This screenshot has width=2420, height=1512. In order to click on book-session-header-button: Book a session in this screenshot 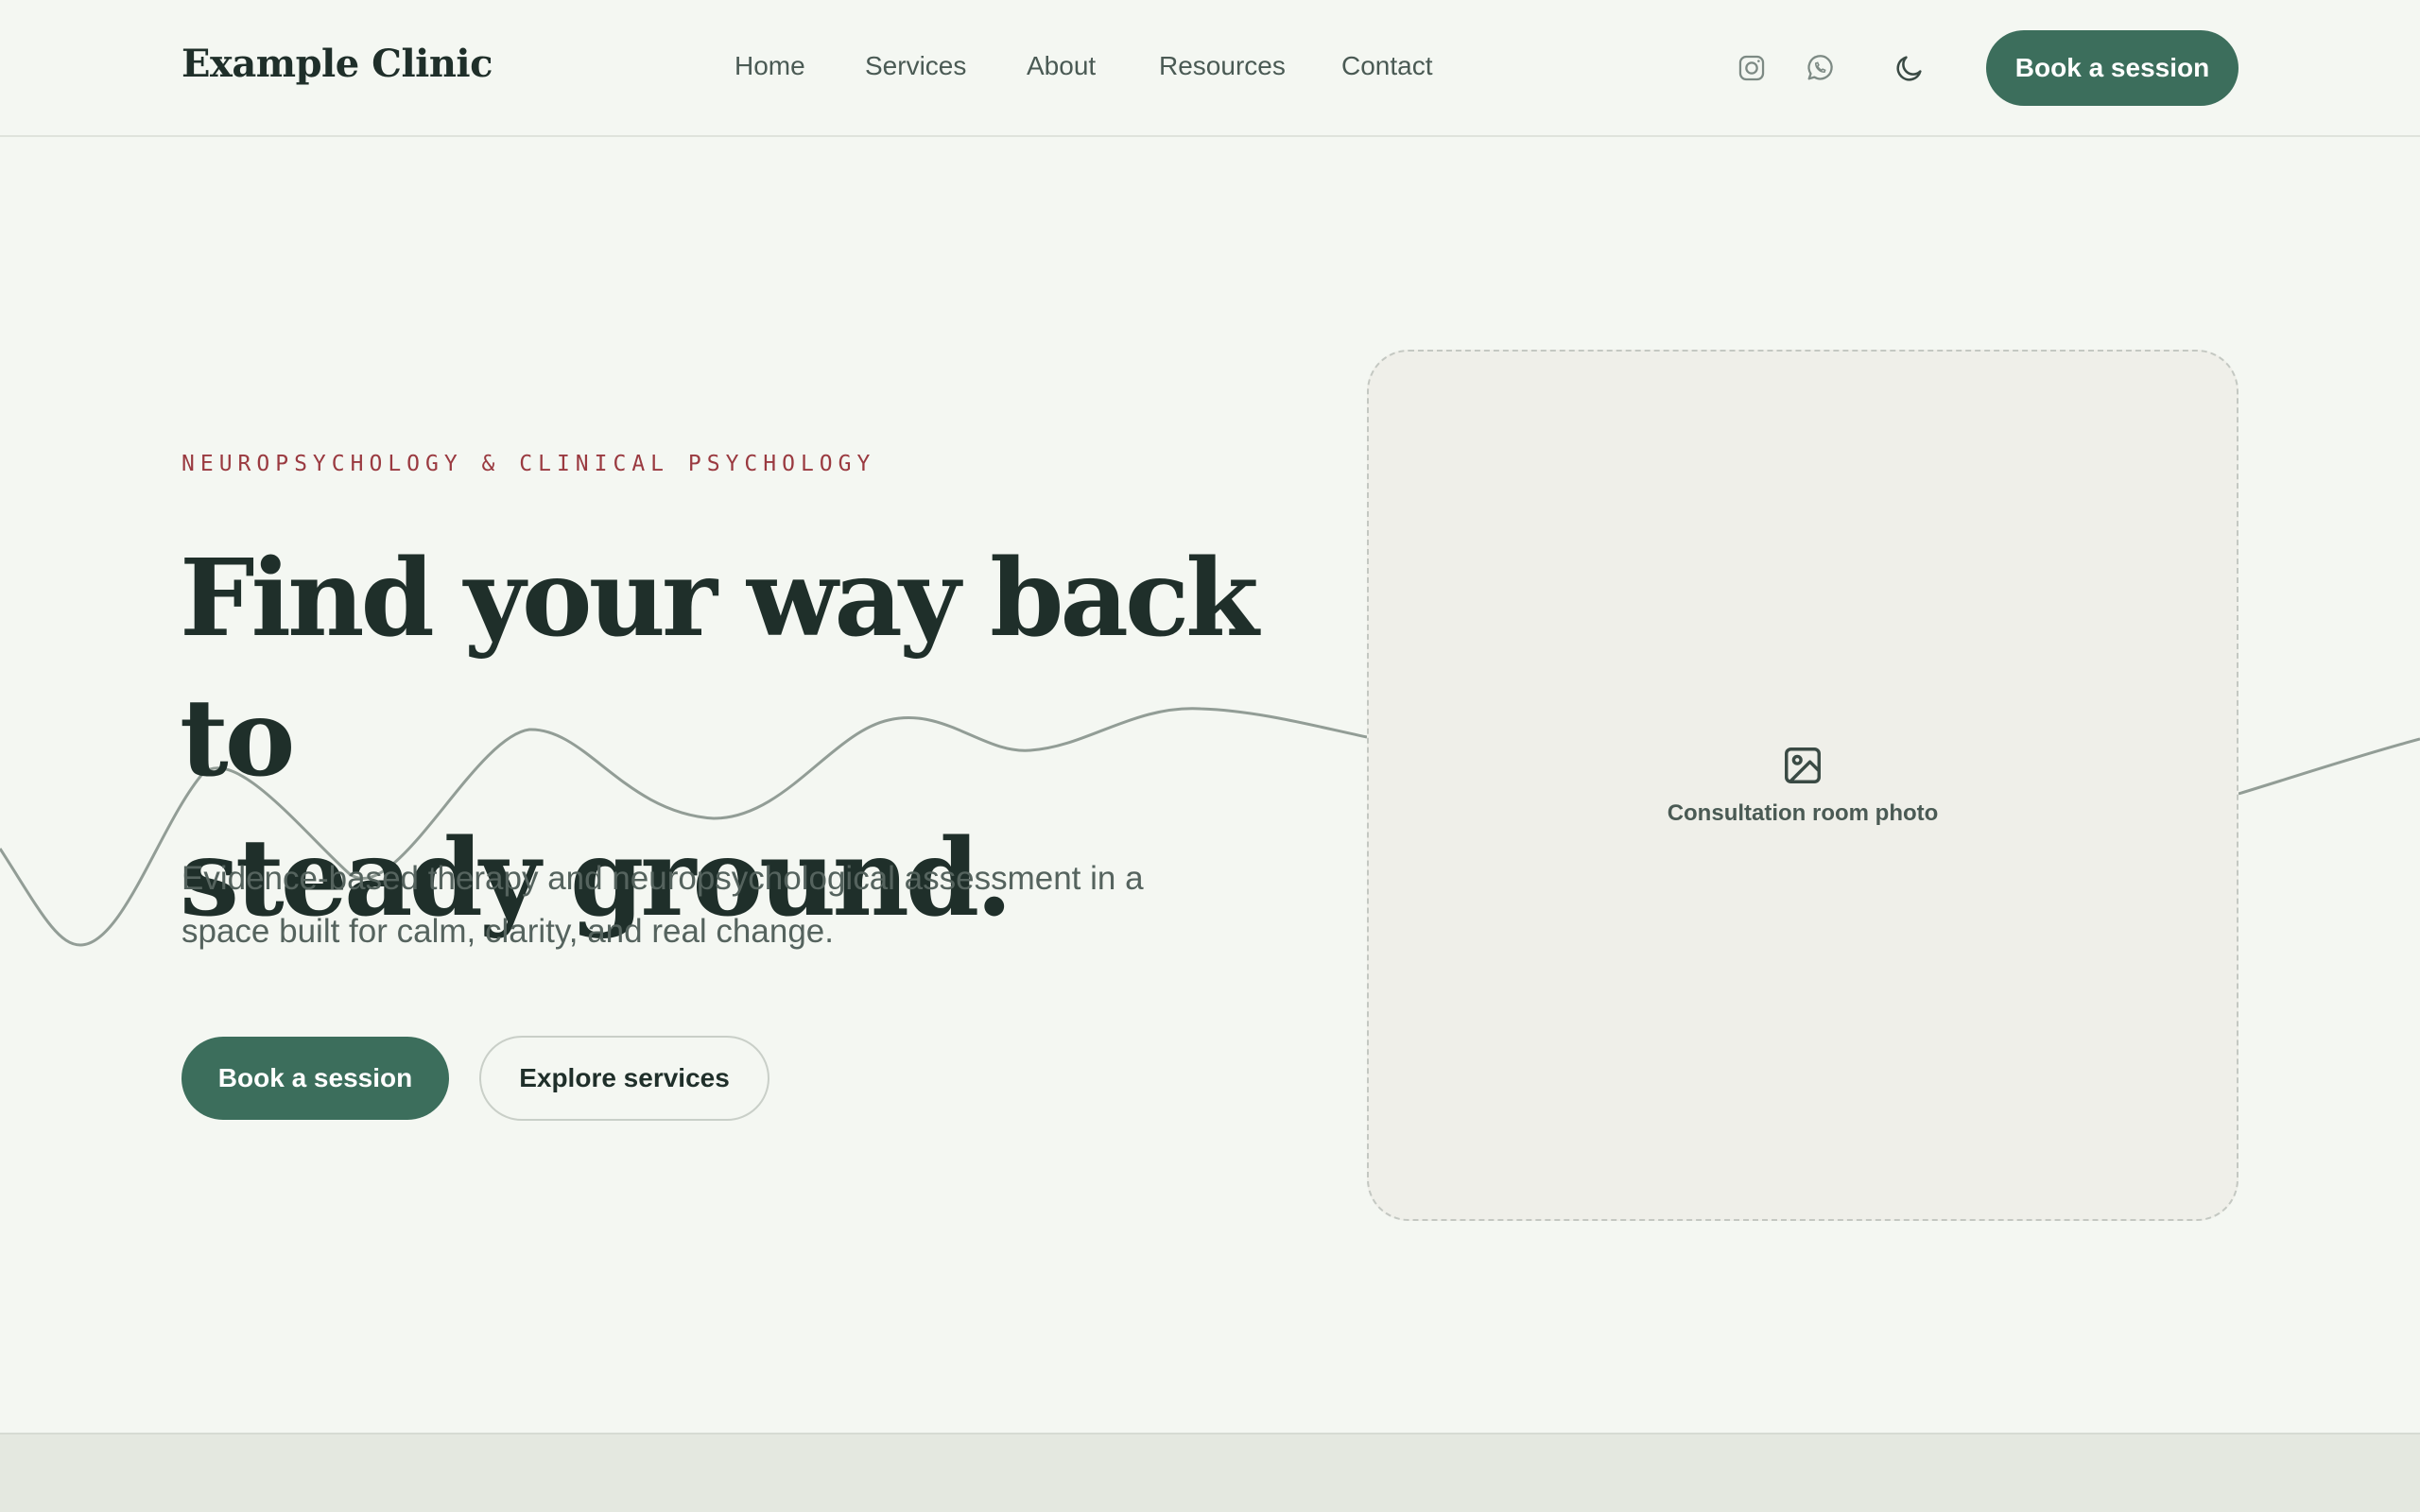, I will do `click(2112, 68)`.